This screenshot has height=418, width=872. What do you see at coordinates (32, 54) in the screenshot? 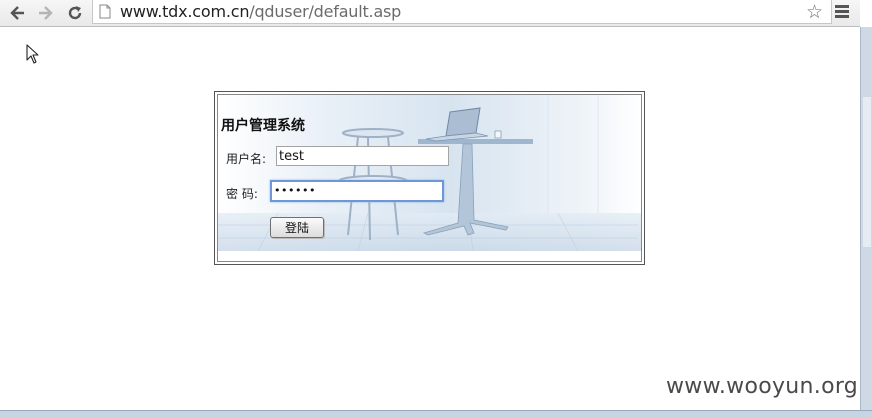
I see `mouse-cursor-icon` at bounding box center [32, 54].